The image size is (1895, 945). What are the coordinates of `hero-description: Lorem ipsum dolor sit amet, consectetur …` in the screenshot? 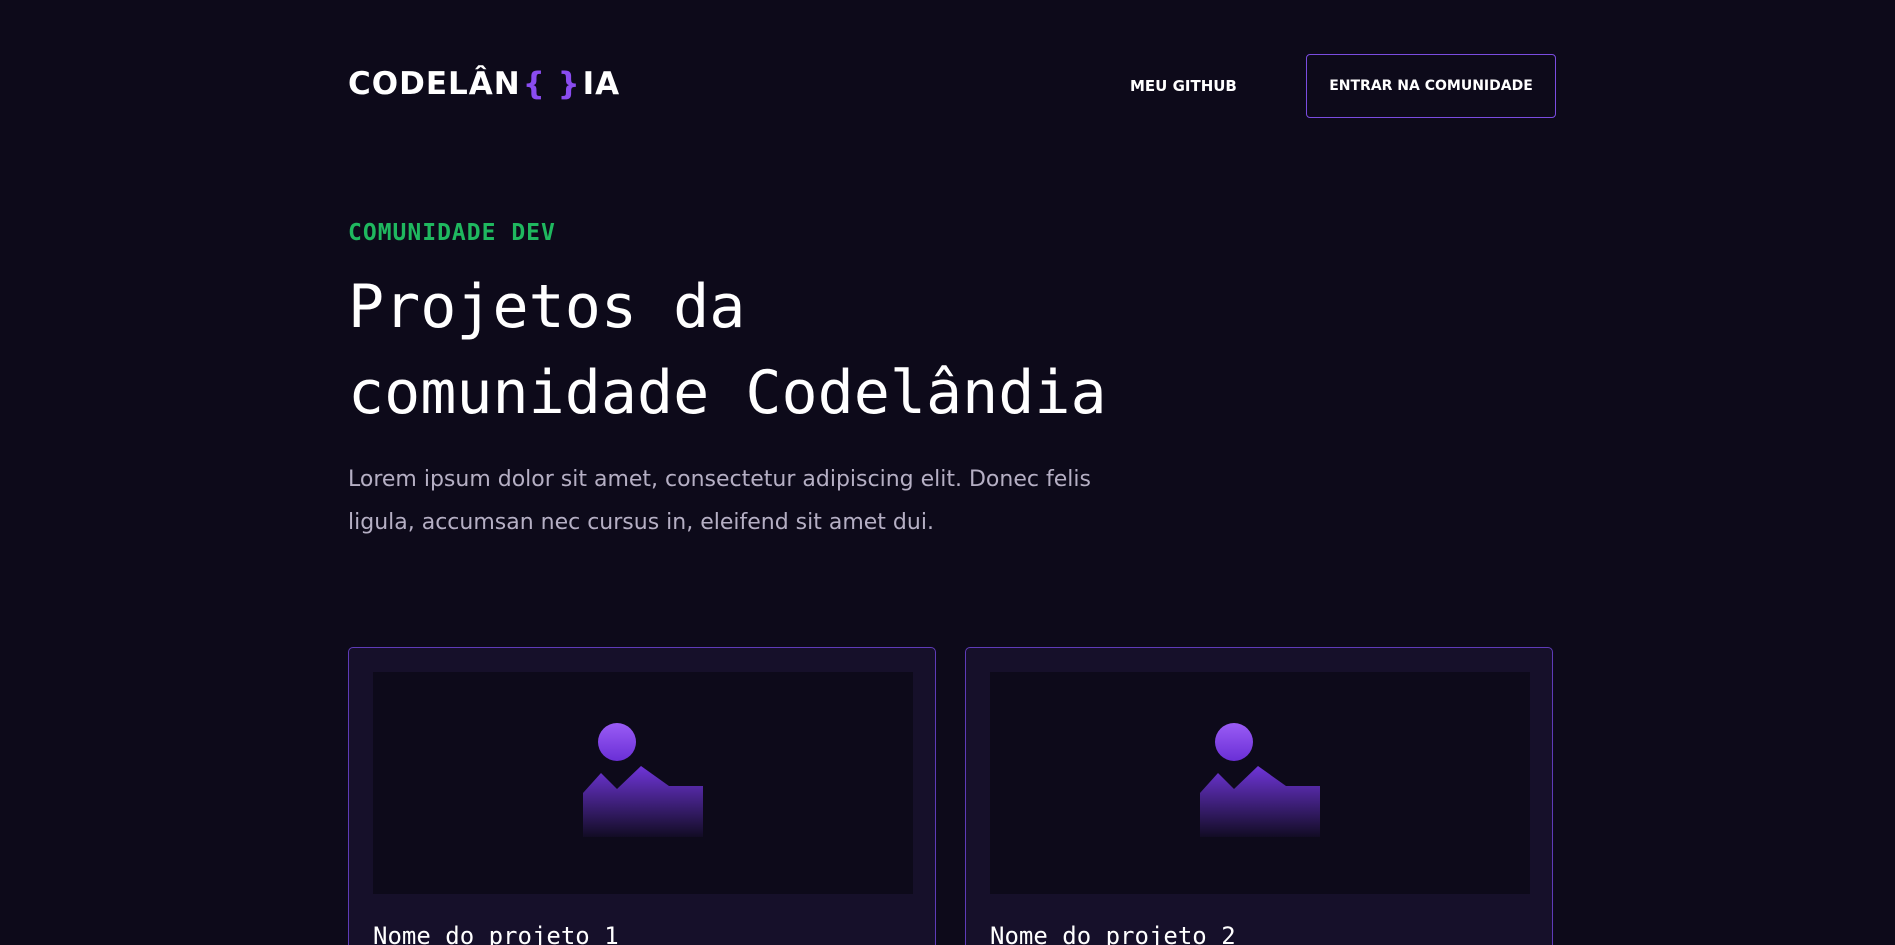 It's located at (719, 501).